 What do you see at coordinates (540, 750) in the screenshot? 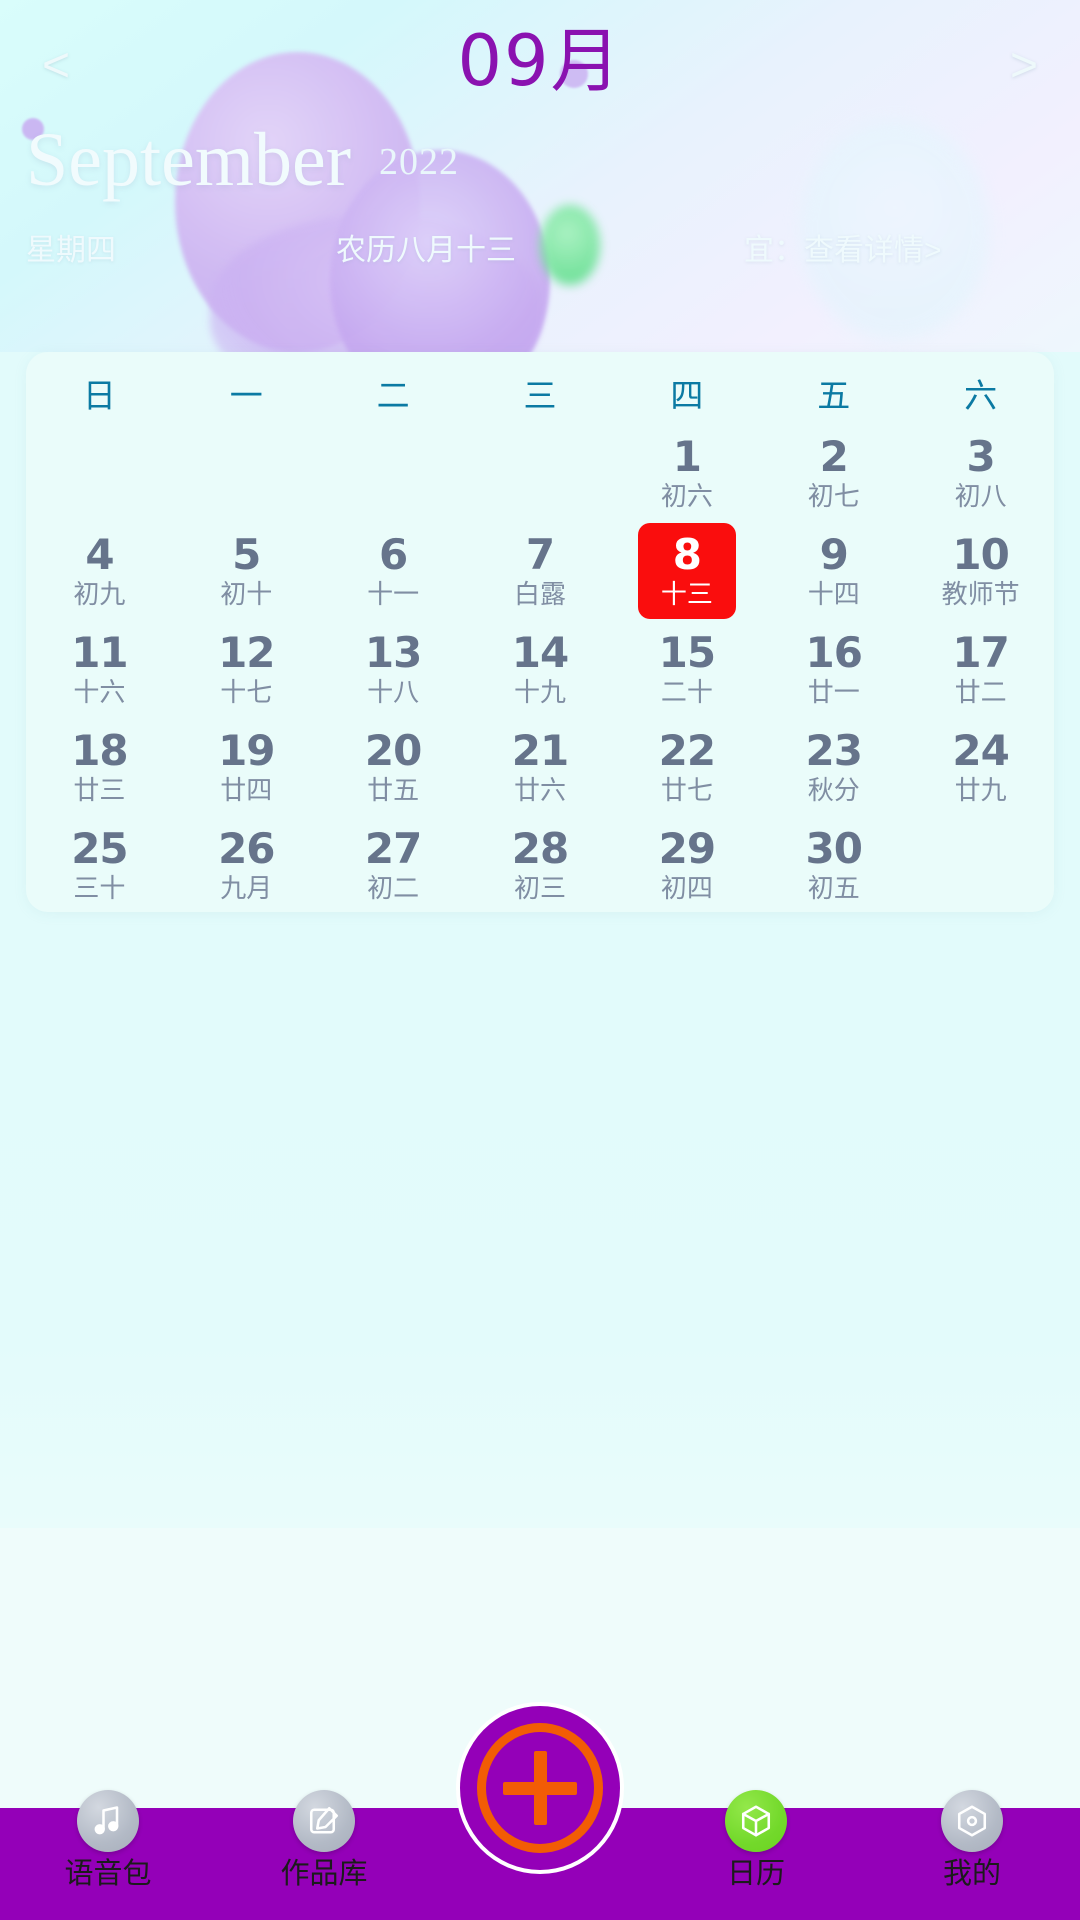
I see `day-number: 21` at bounding box center [540, 750].